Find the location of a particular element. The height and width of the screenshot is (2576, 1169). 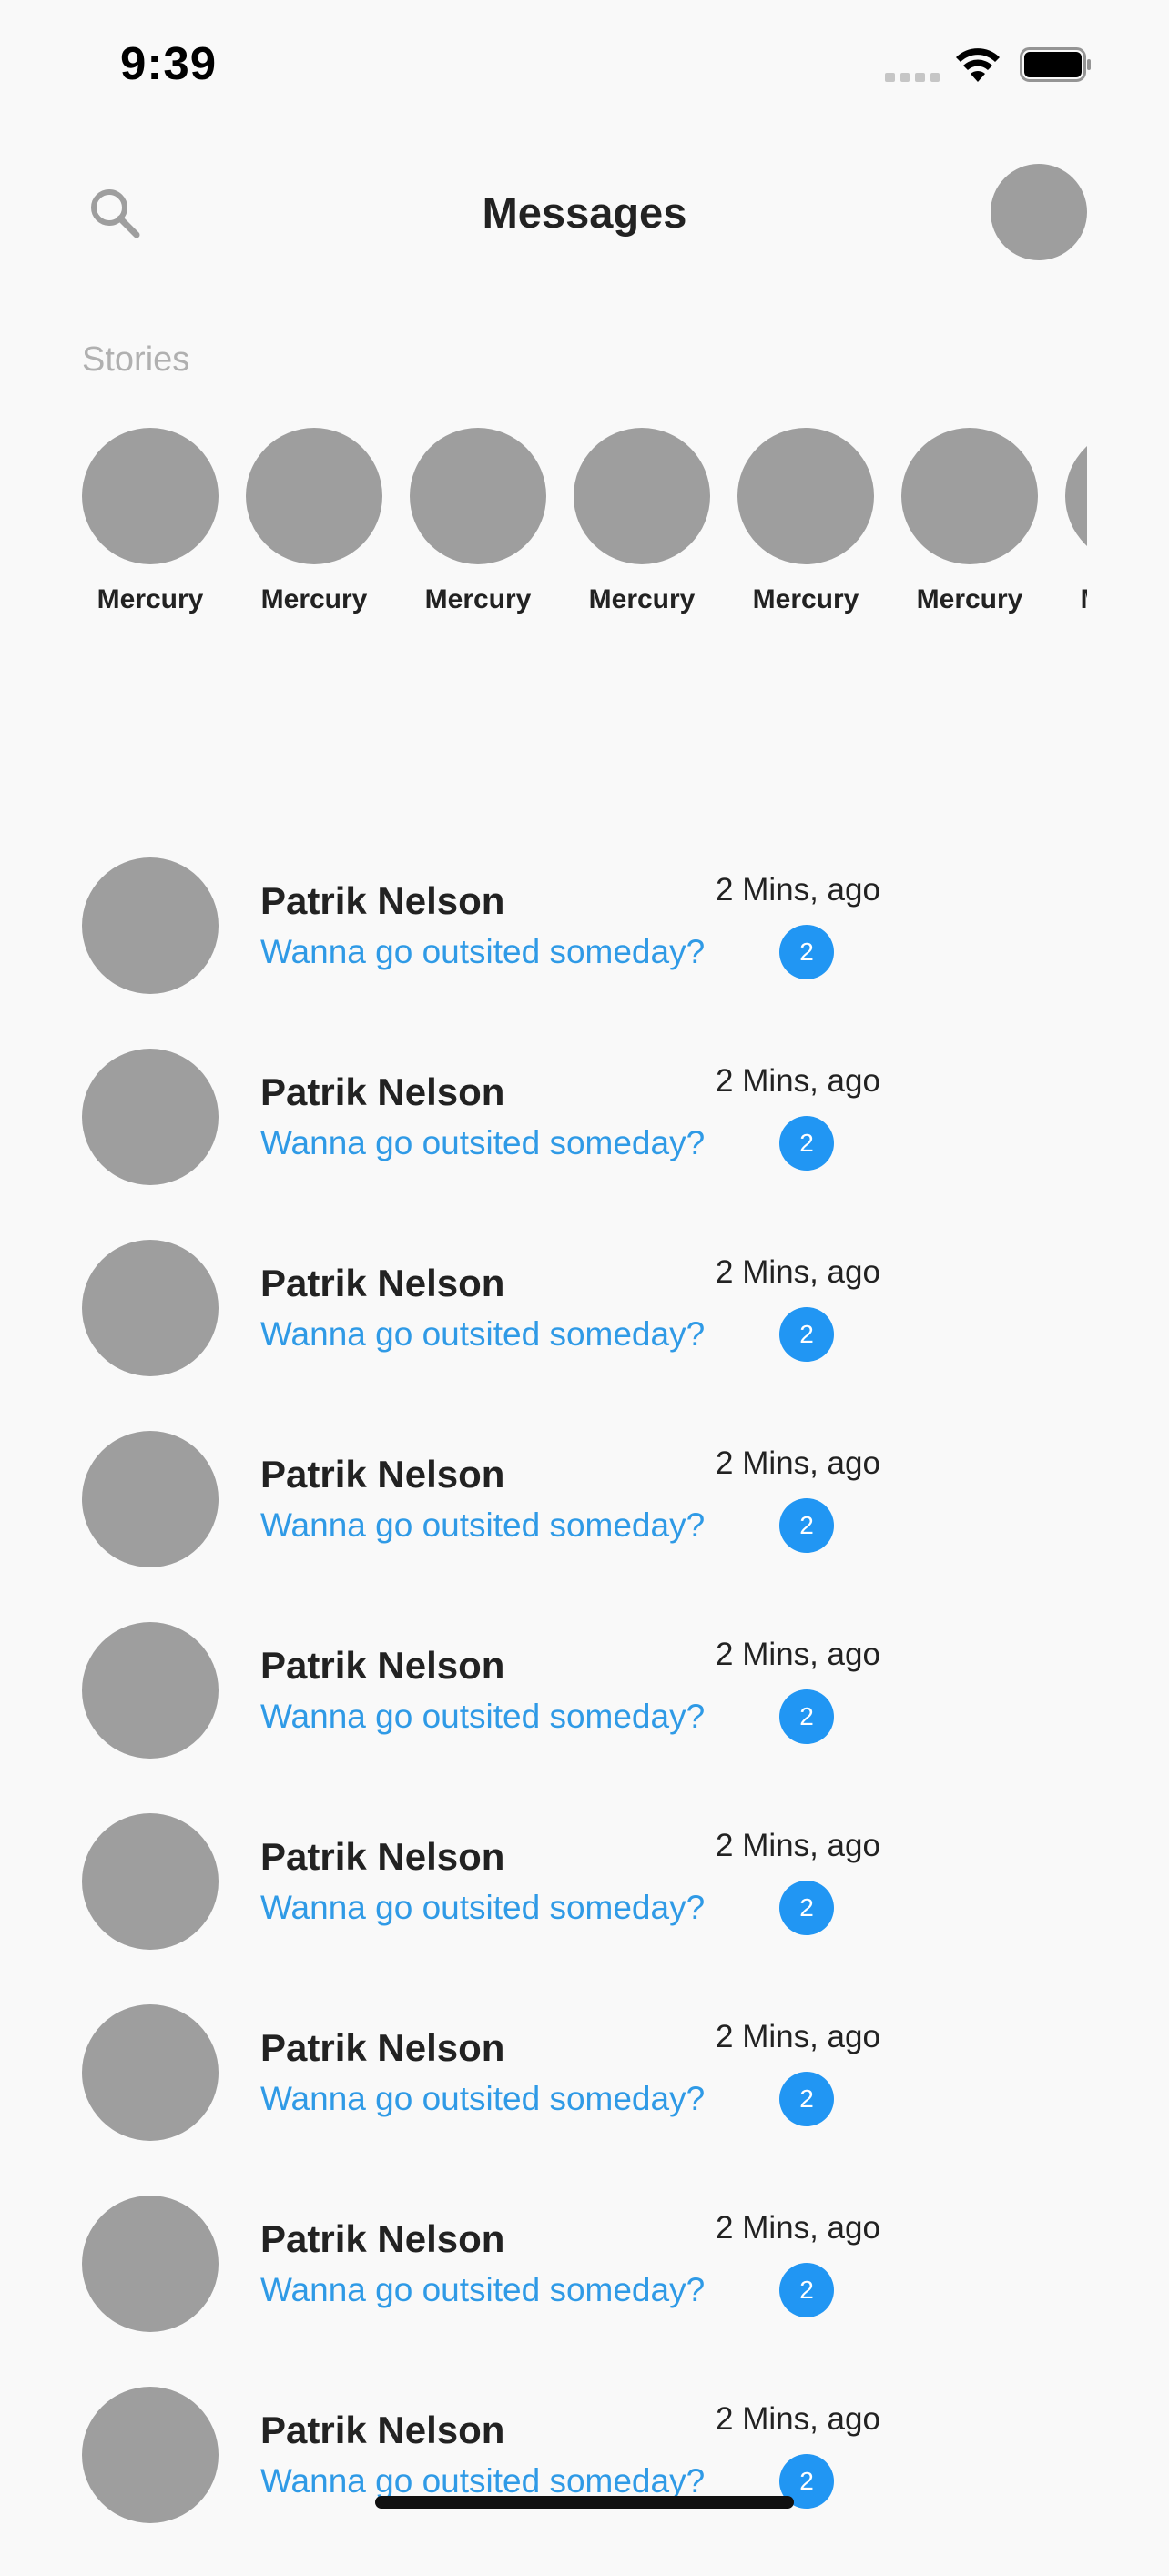

stories-label: Stories is located at coordinates (136, 359).